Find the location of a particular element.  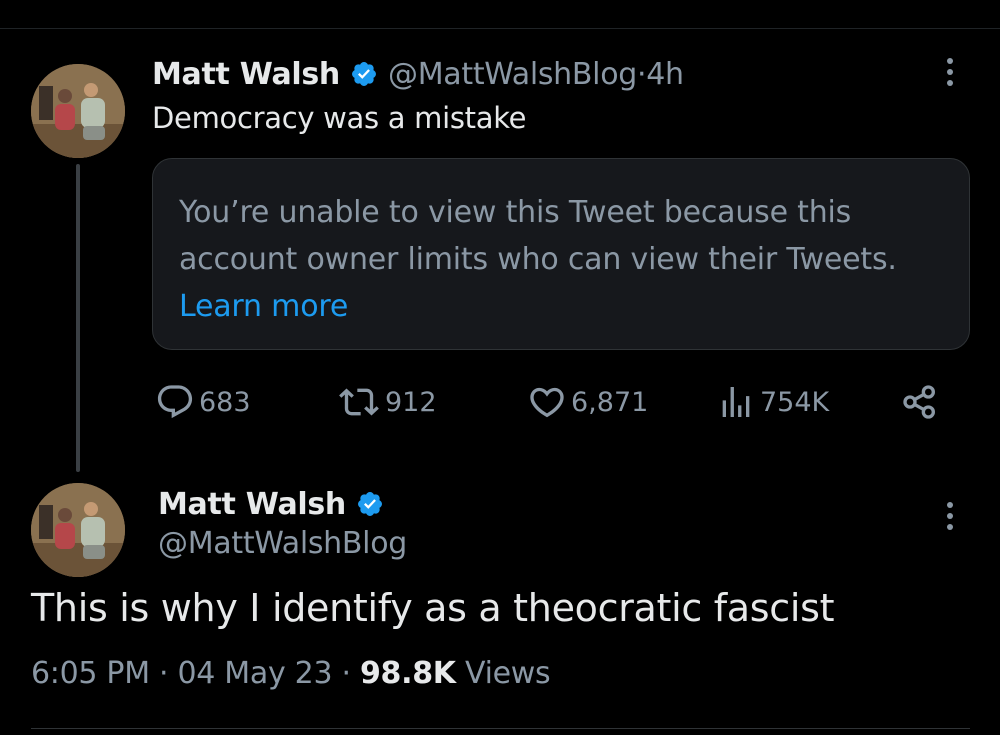

reply-icon is located at coordinates (175, 402).